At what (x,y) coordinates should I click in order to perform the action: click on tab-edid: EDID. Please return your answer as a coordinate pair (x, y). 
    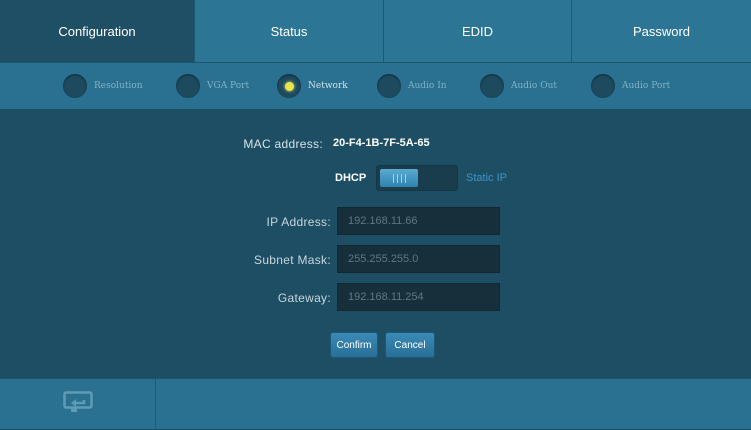
    Looking at the image, I should click on (478, 31).